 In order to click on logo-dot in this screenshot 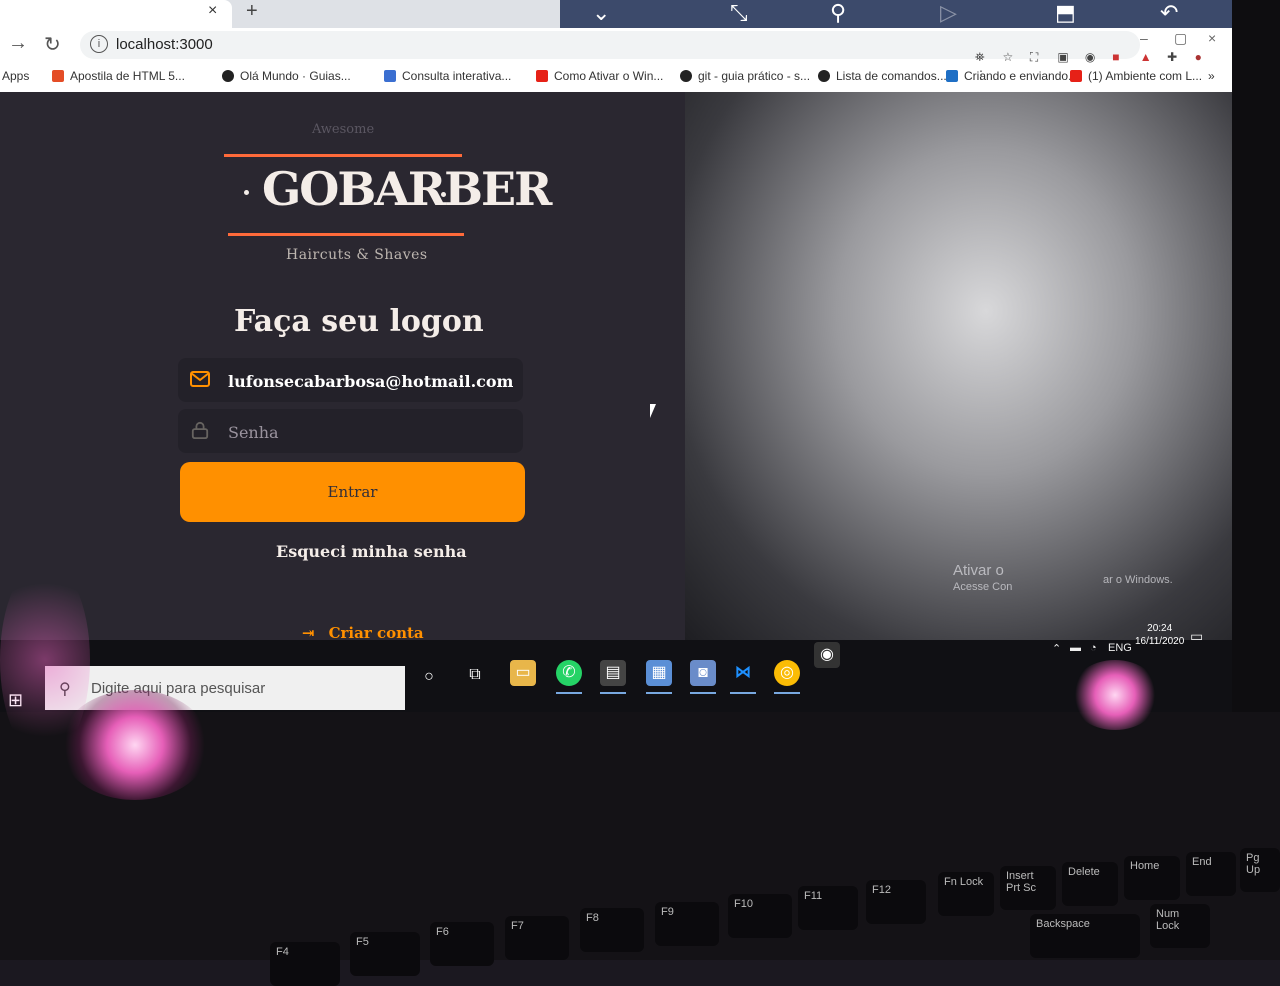, I will do `click(246, 192)`.